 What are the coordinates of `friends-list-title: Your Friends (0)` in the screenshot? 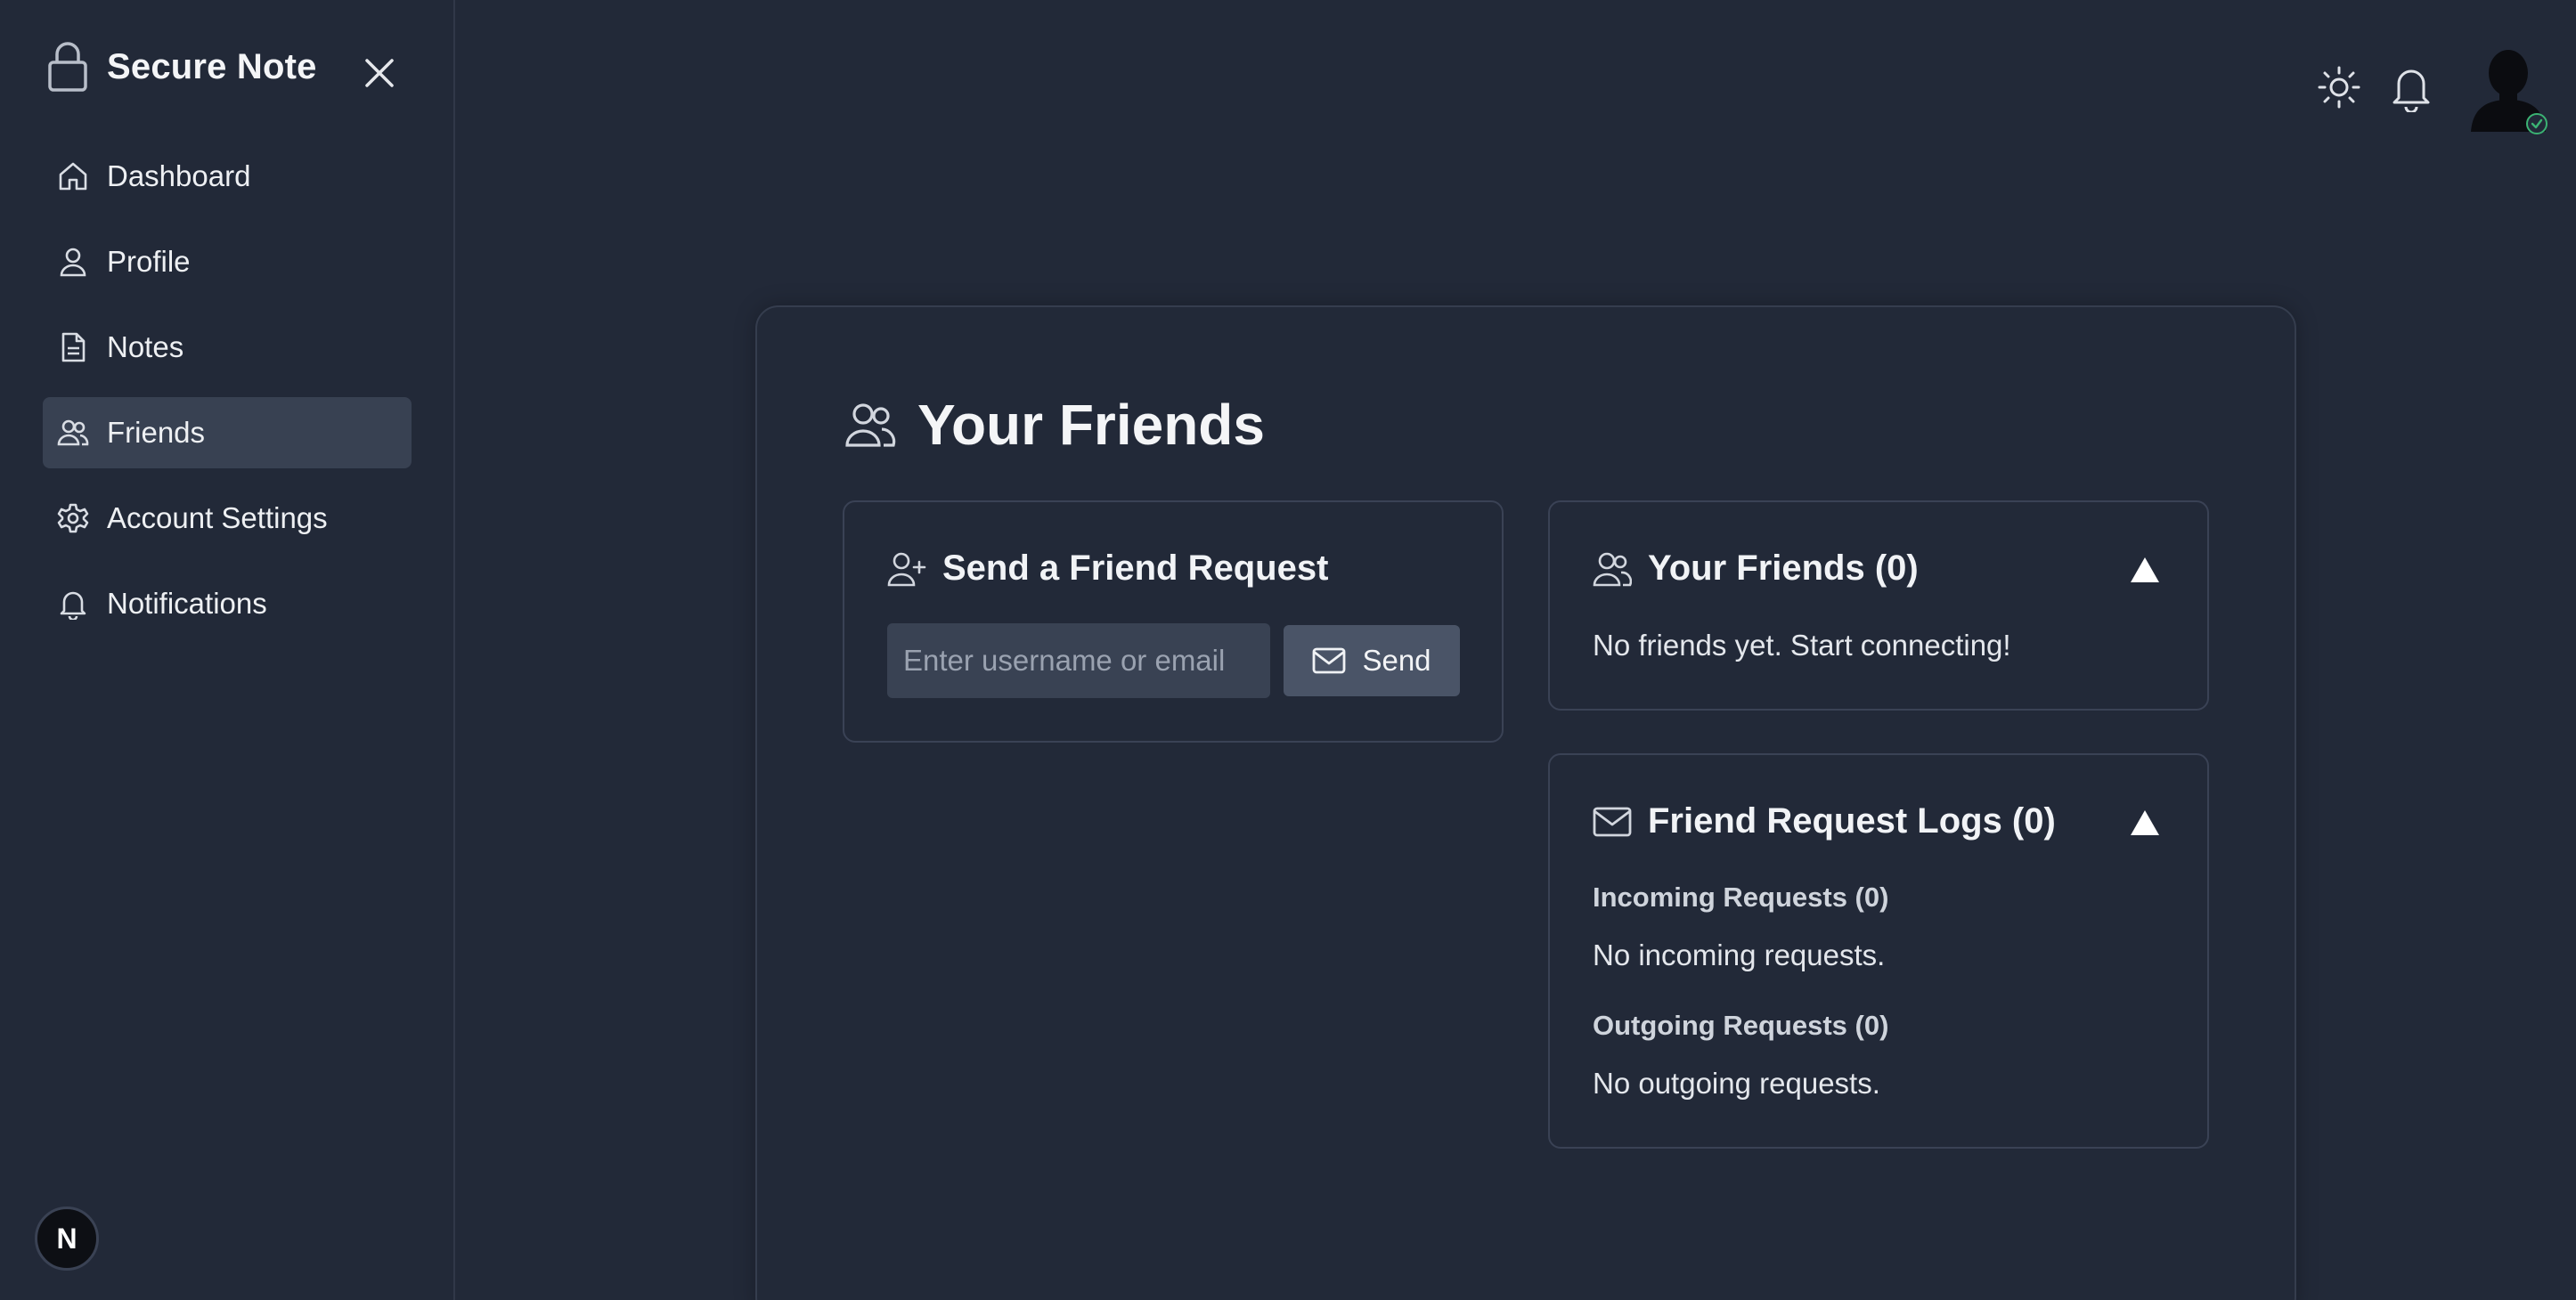 It's located at (1783, 568).